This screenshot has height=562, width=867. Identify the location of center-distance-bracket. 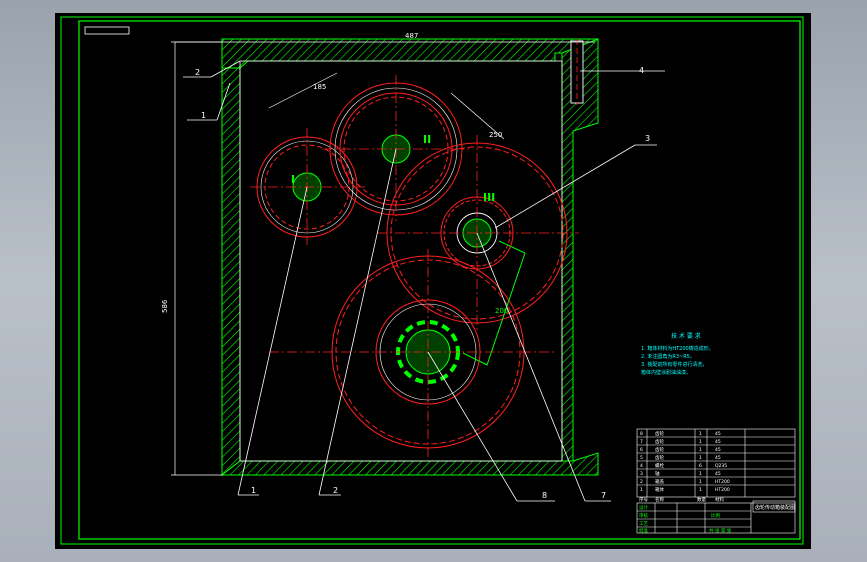
(494, 303).